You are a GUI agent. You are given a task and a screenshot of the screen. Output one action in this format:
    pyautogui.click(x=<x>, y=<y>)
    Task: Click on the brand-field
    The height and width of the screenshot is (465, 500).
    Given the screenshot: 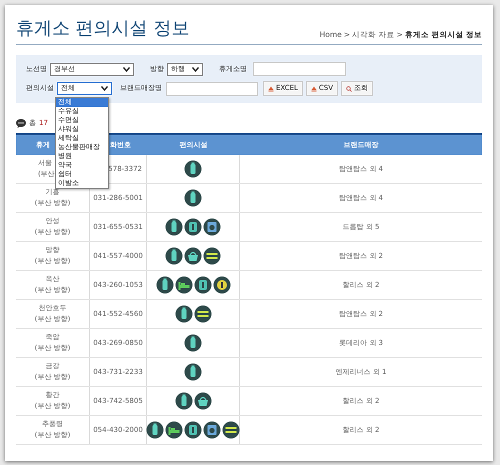 What is the action you would take?
    pyautogui.click(x=212, y=89)
    